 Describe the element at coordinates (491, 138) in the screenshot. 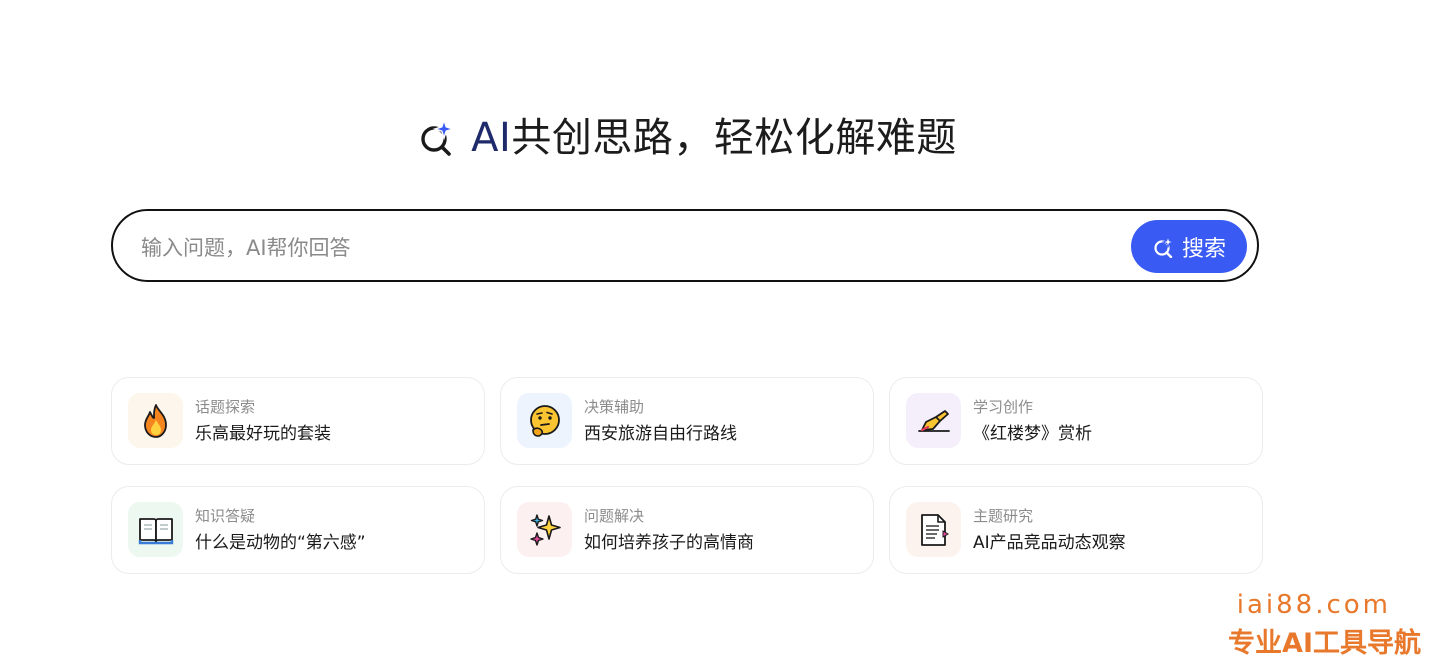

I see `hero-title-ai: AI` at that location.